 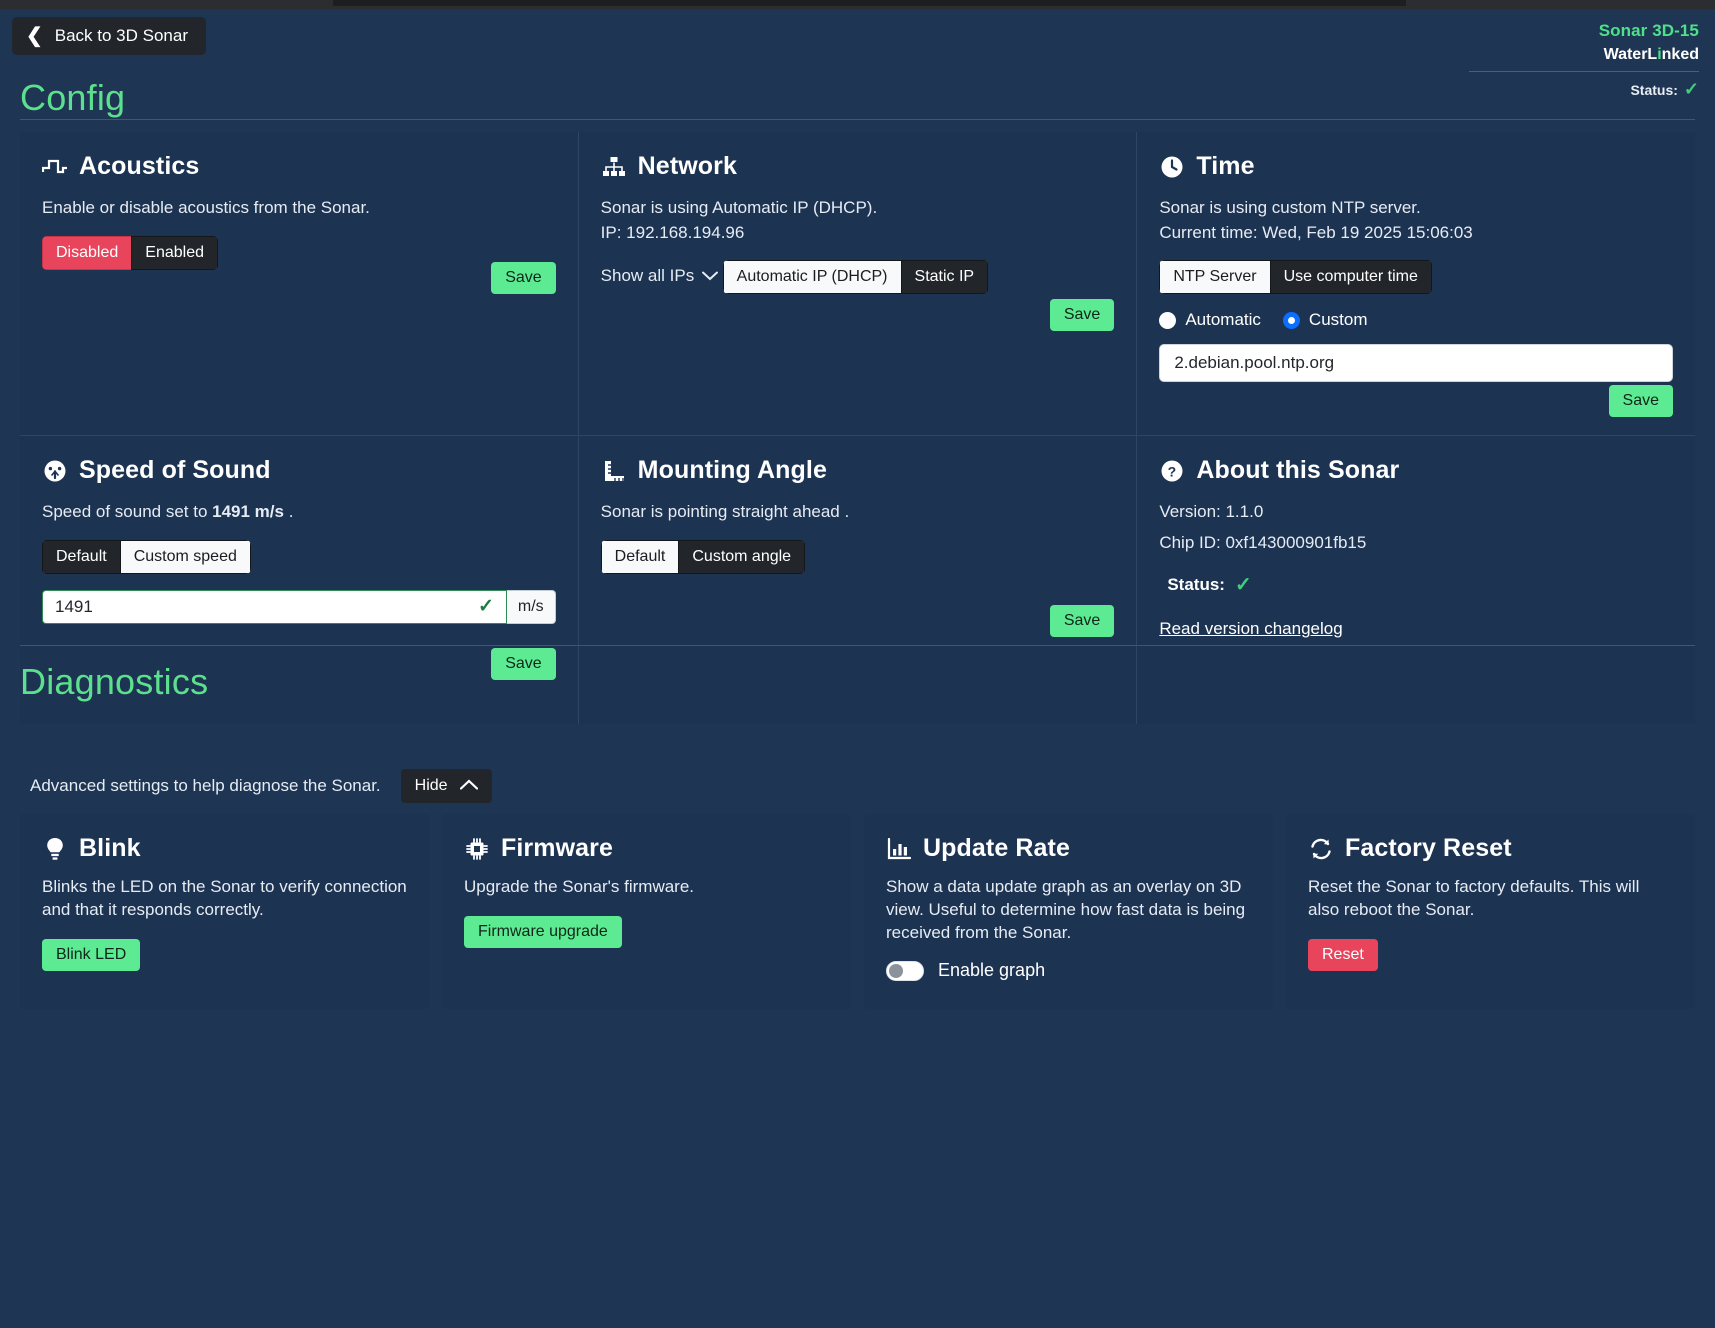 I want to click on clock-icon, so click(x=1172, y=167).